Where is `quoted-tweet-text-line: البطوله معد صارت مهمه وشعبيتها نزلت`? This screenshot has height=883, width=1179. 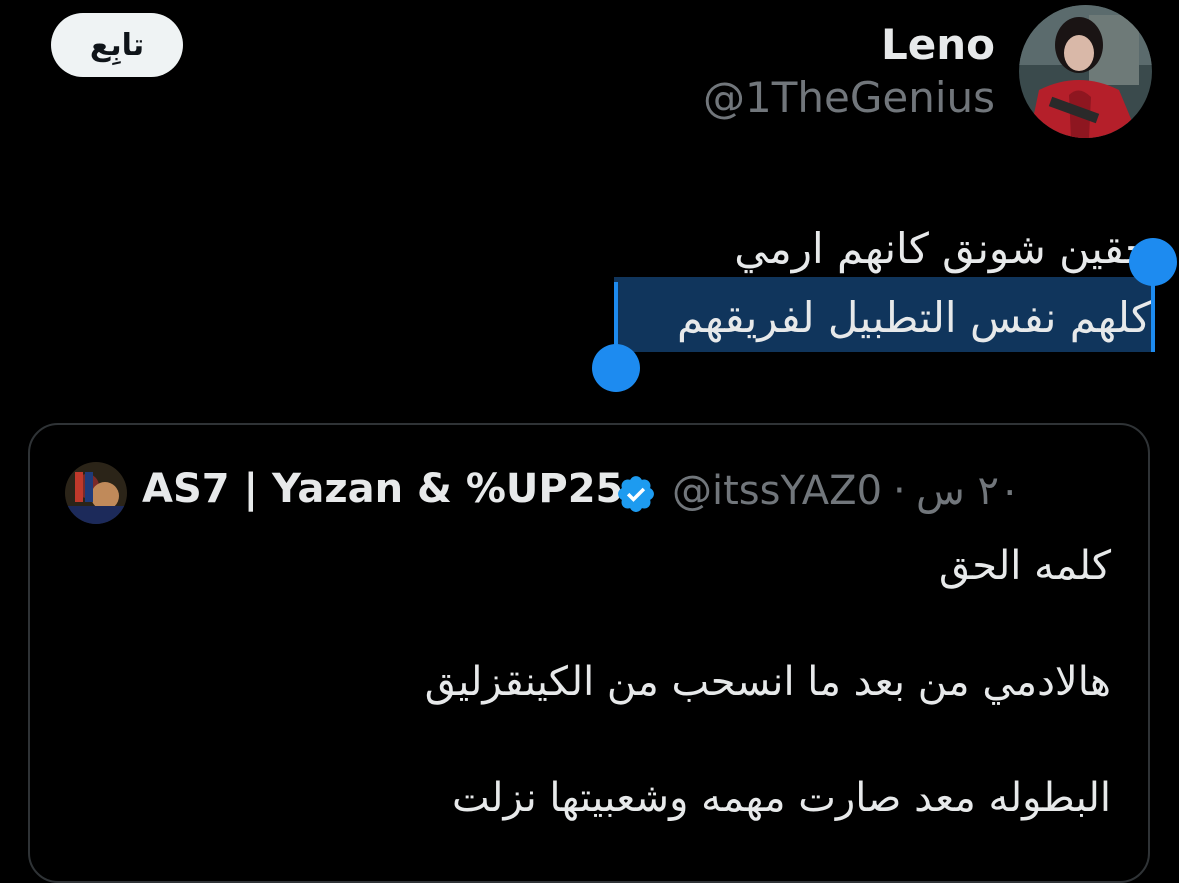 quoted-tweet-text-line: البطوله معد صارت مهمه وشعبيتها نزلت is located at coordinates (781, 798).